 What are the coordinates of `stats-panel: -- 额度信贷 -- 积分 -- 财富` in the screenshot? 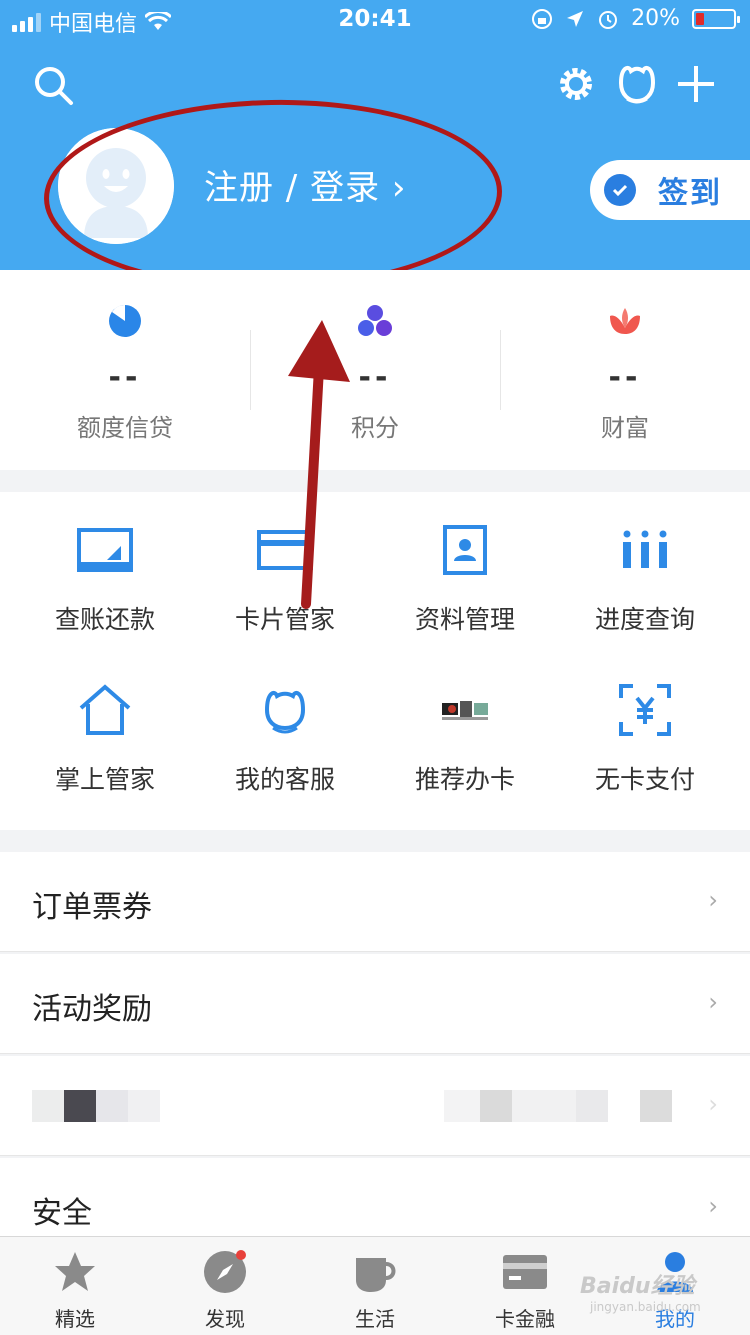 It's located at (375, 370).